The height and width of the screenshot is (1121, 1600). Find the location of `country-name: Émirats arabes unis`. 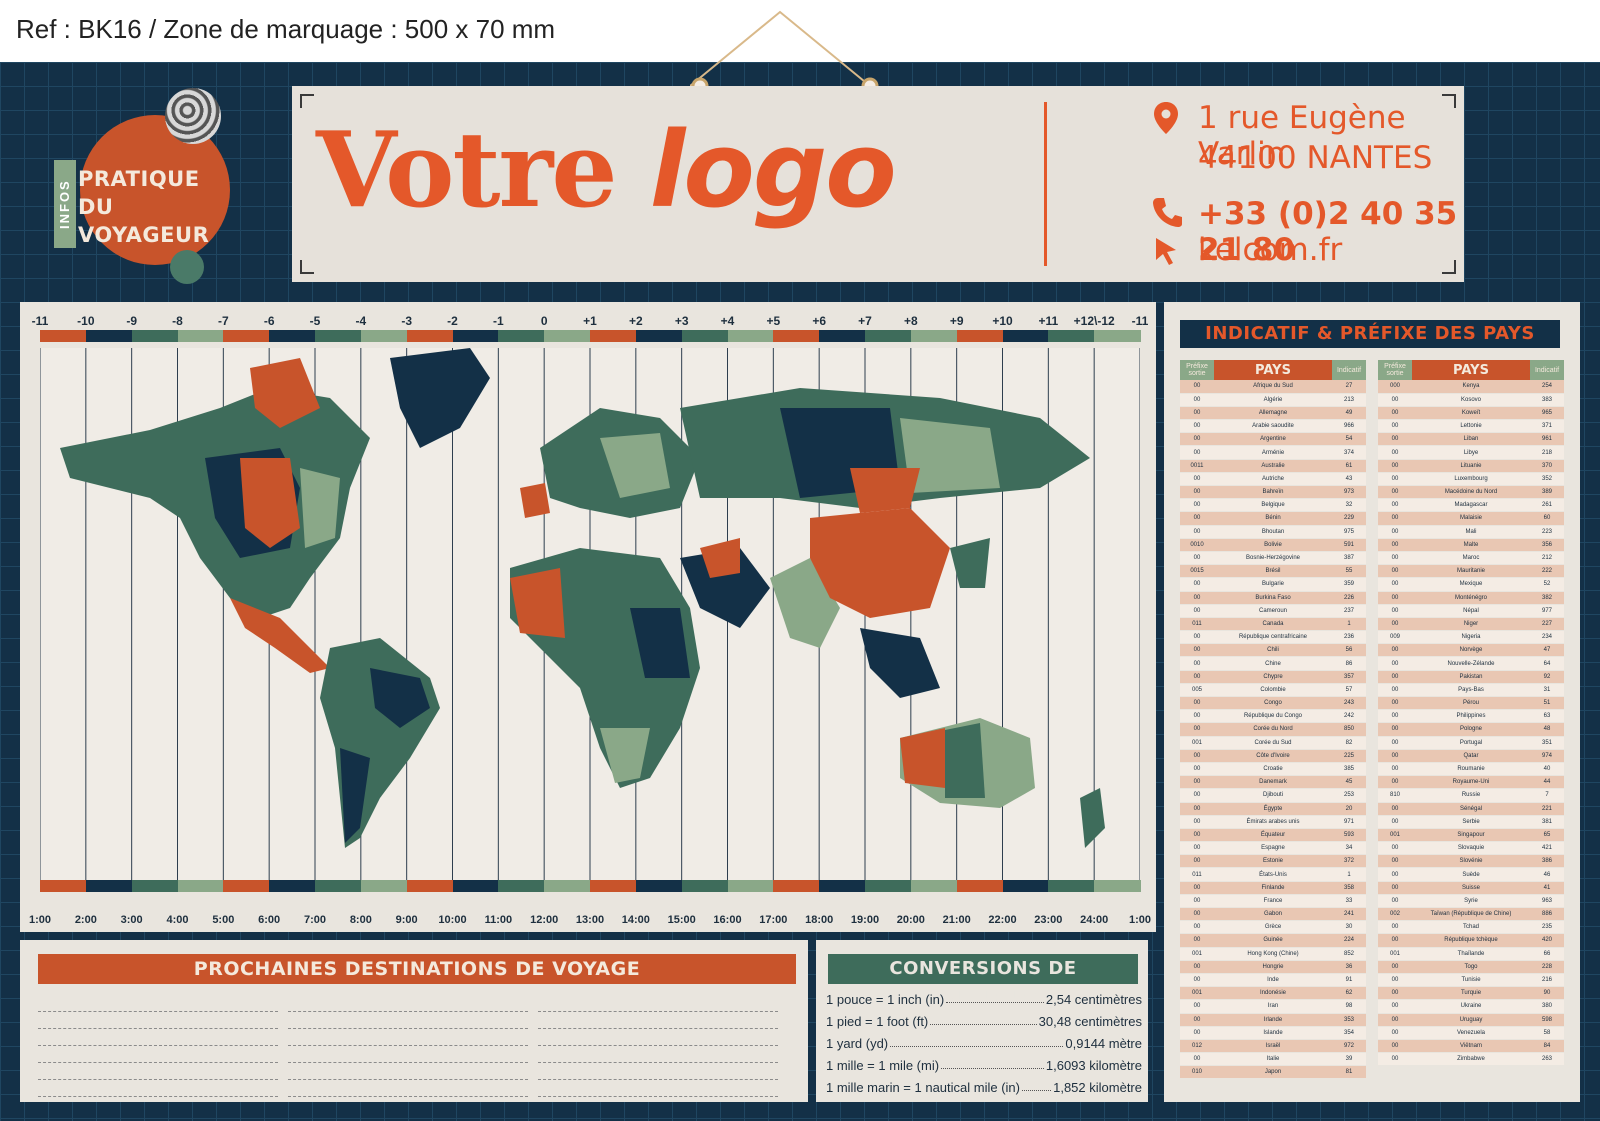

country-name: Émirats arabes unis is located at coordinates (1273, 822).